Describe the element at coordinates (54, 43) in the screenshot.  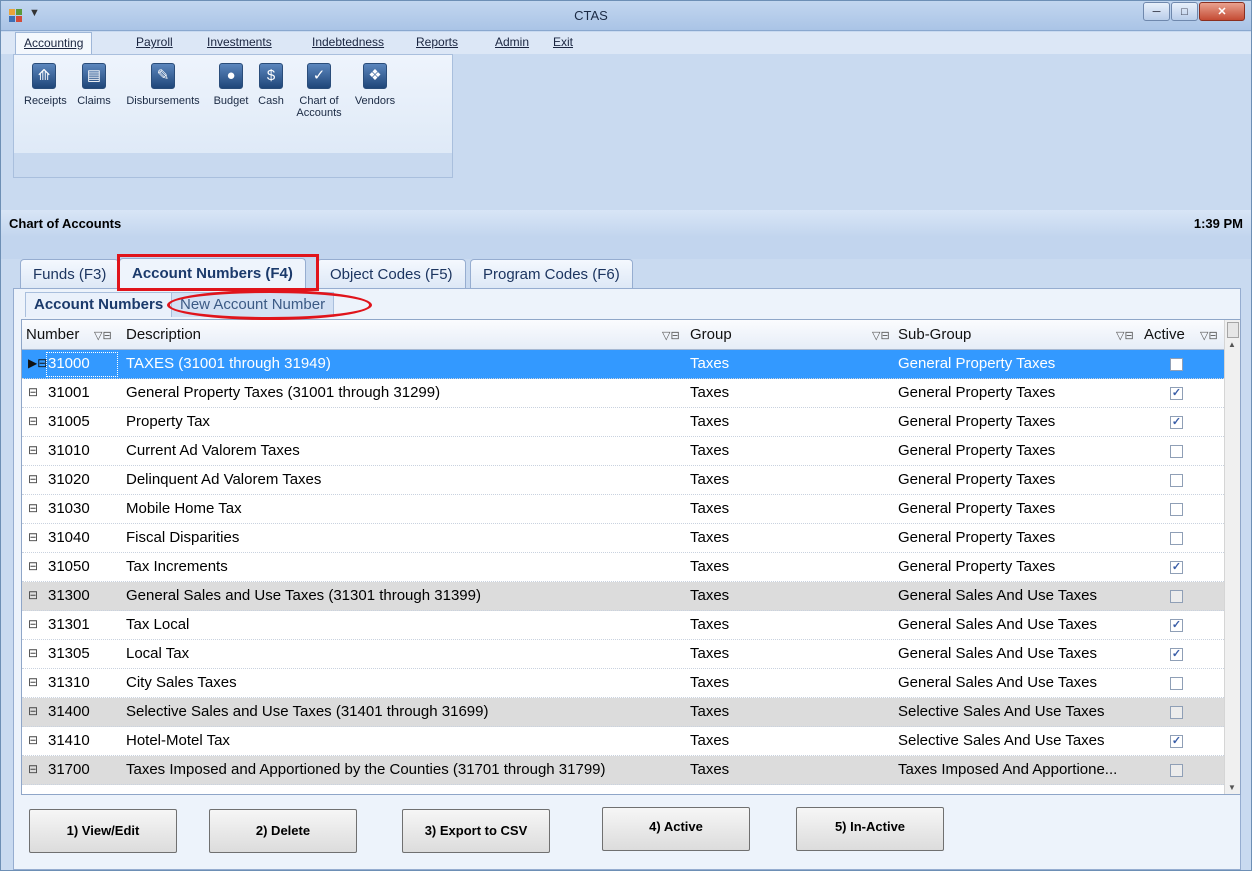
I see `menu-accounting: Accounting` at that location.